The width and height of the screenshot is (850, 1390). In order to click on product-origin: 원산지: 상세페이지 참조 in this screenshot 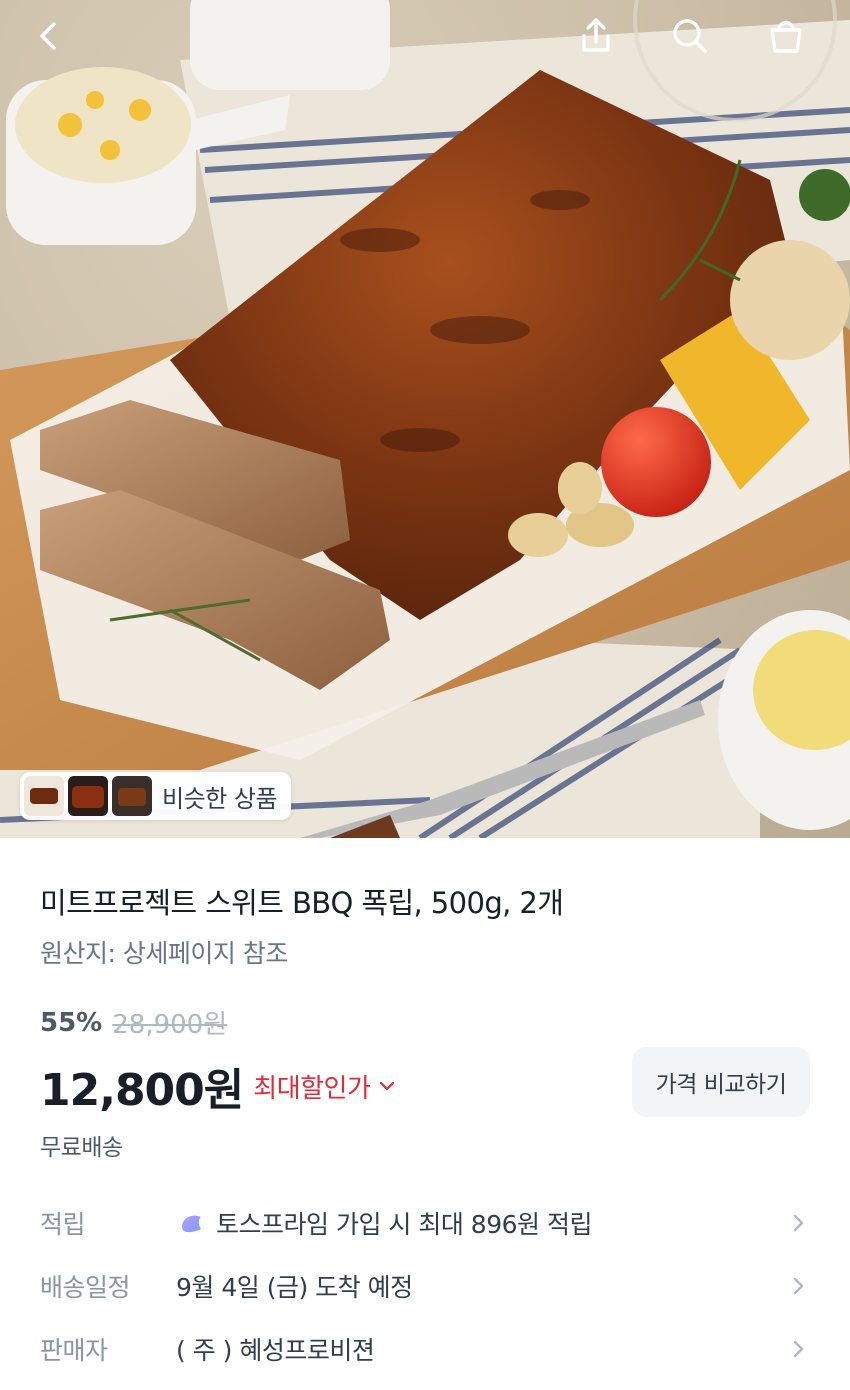, I will do `click(164, 953)`.